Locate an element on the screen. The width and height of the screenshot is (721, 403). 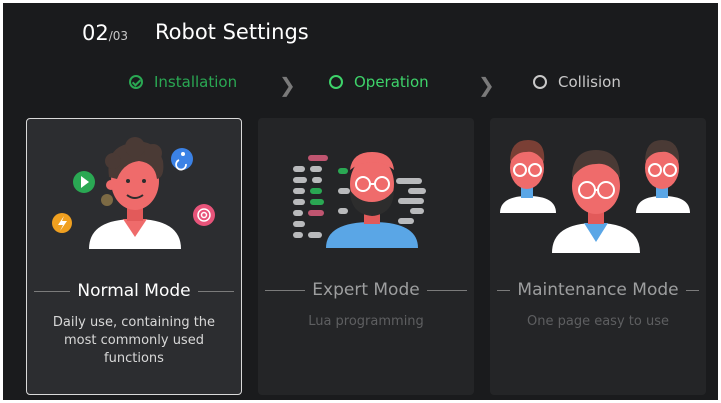
mode-title-row: Normal Mode is located at coordinates (134, 291).